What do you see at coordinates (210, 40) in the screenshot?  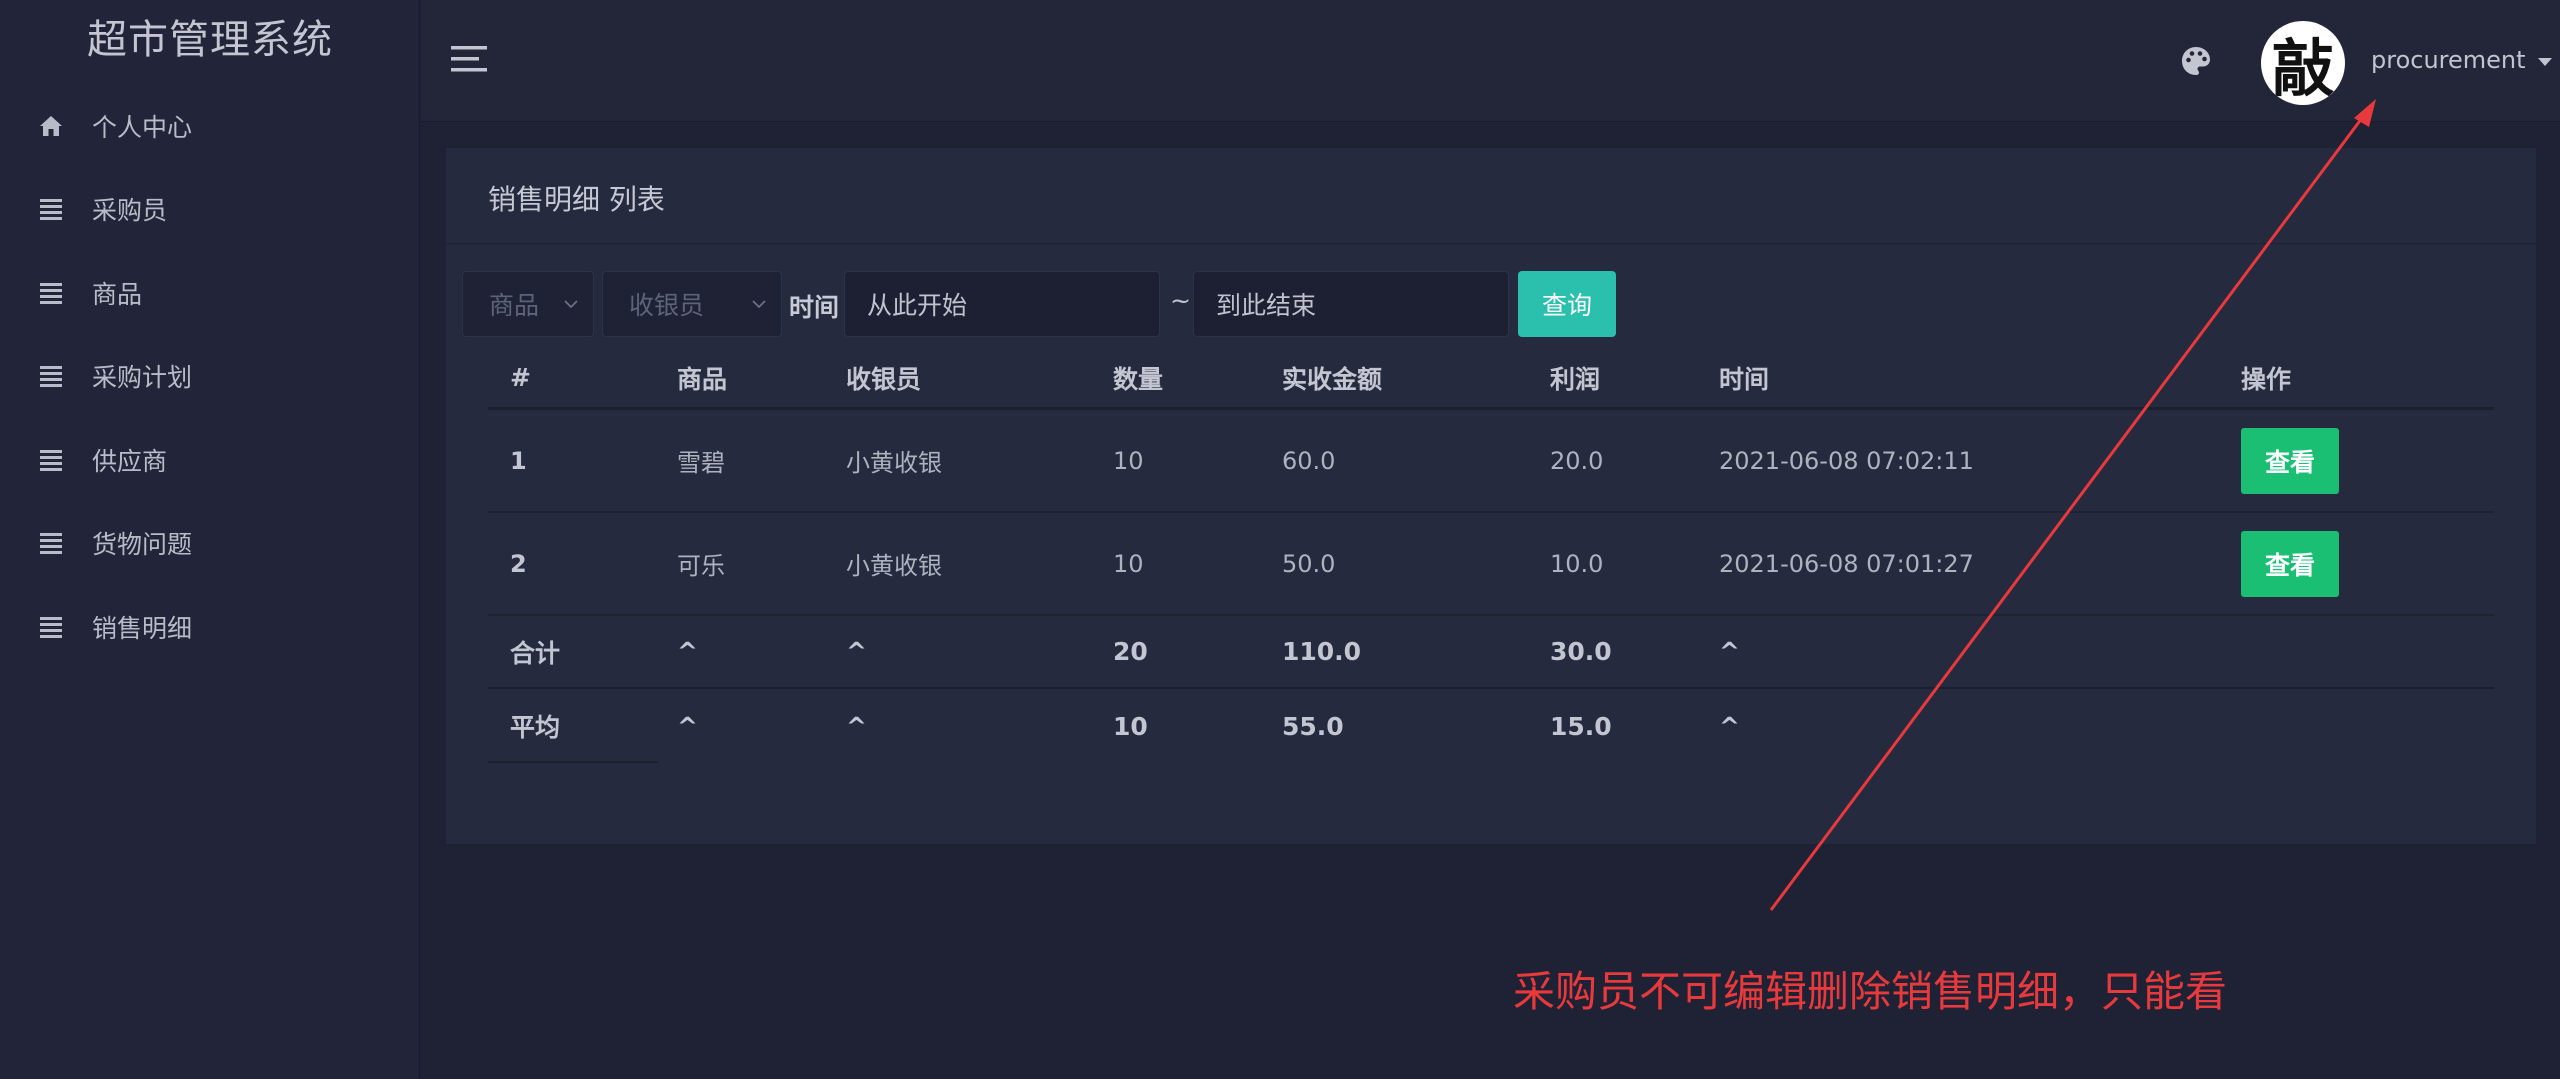 I see `app-title: 超市管理系统` at bounding box center [210, 40].